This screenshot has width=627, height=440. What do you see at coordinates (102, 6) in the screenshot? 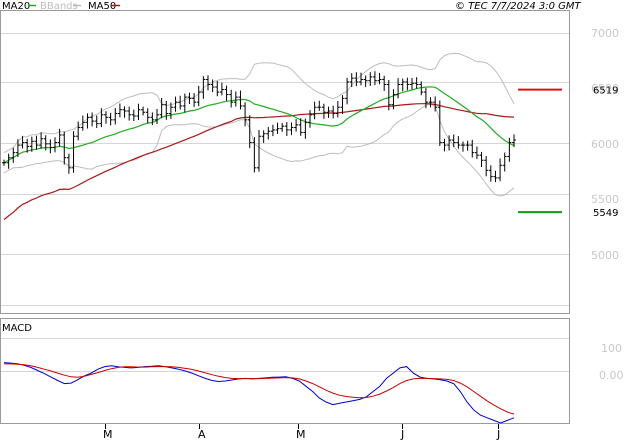
I see `legend-ma50-label: MA50` at bounding box center [102, 6].